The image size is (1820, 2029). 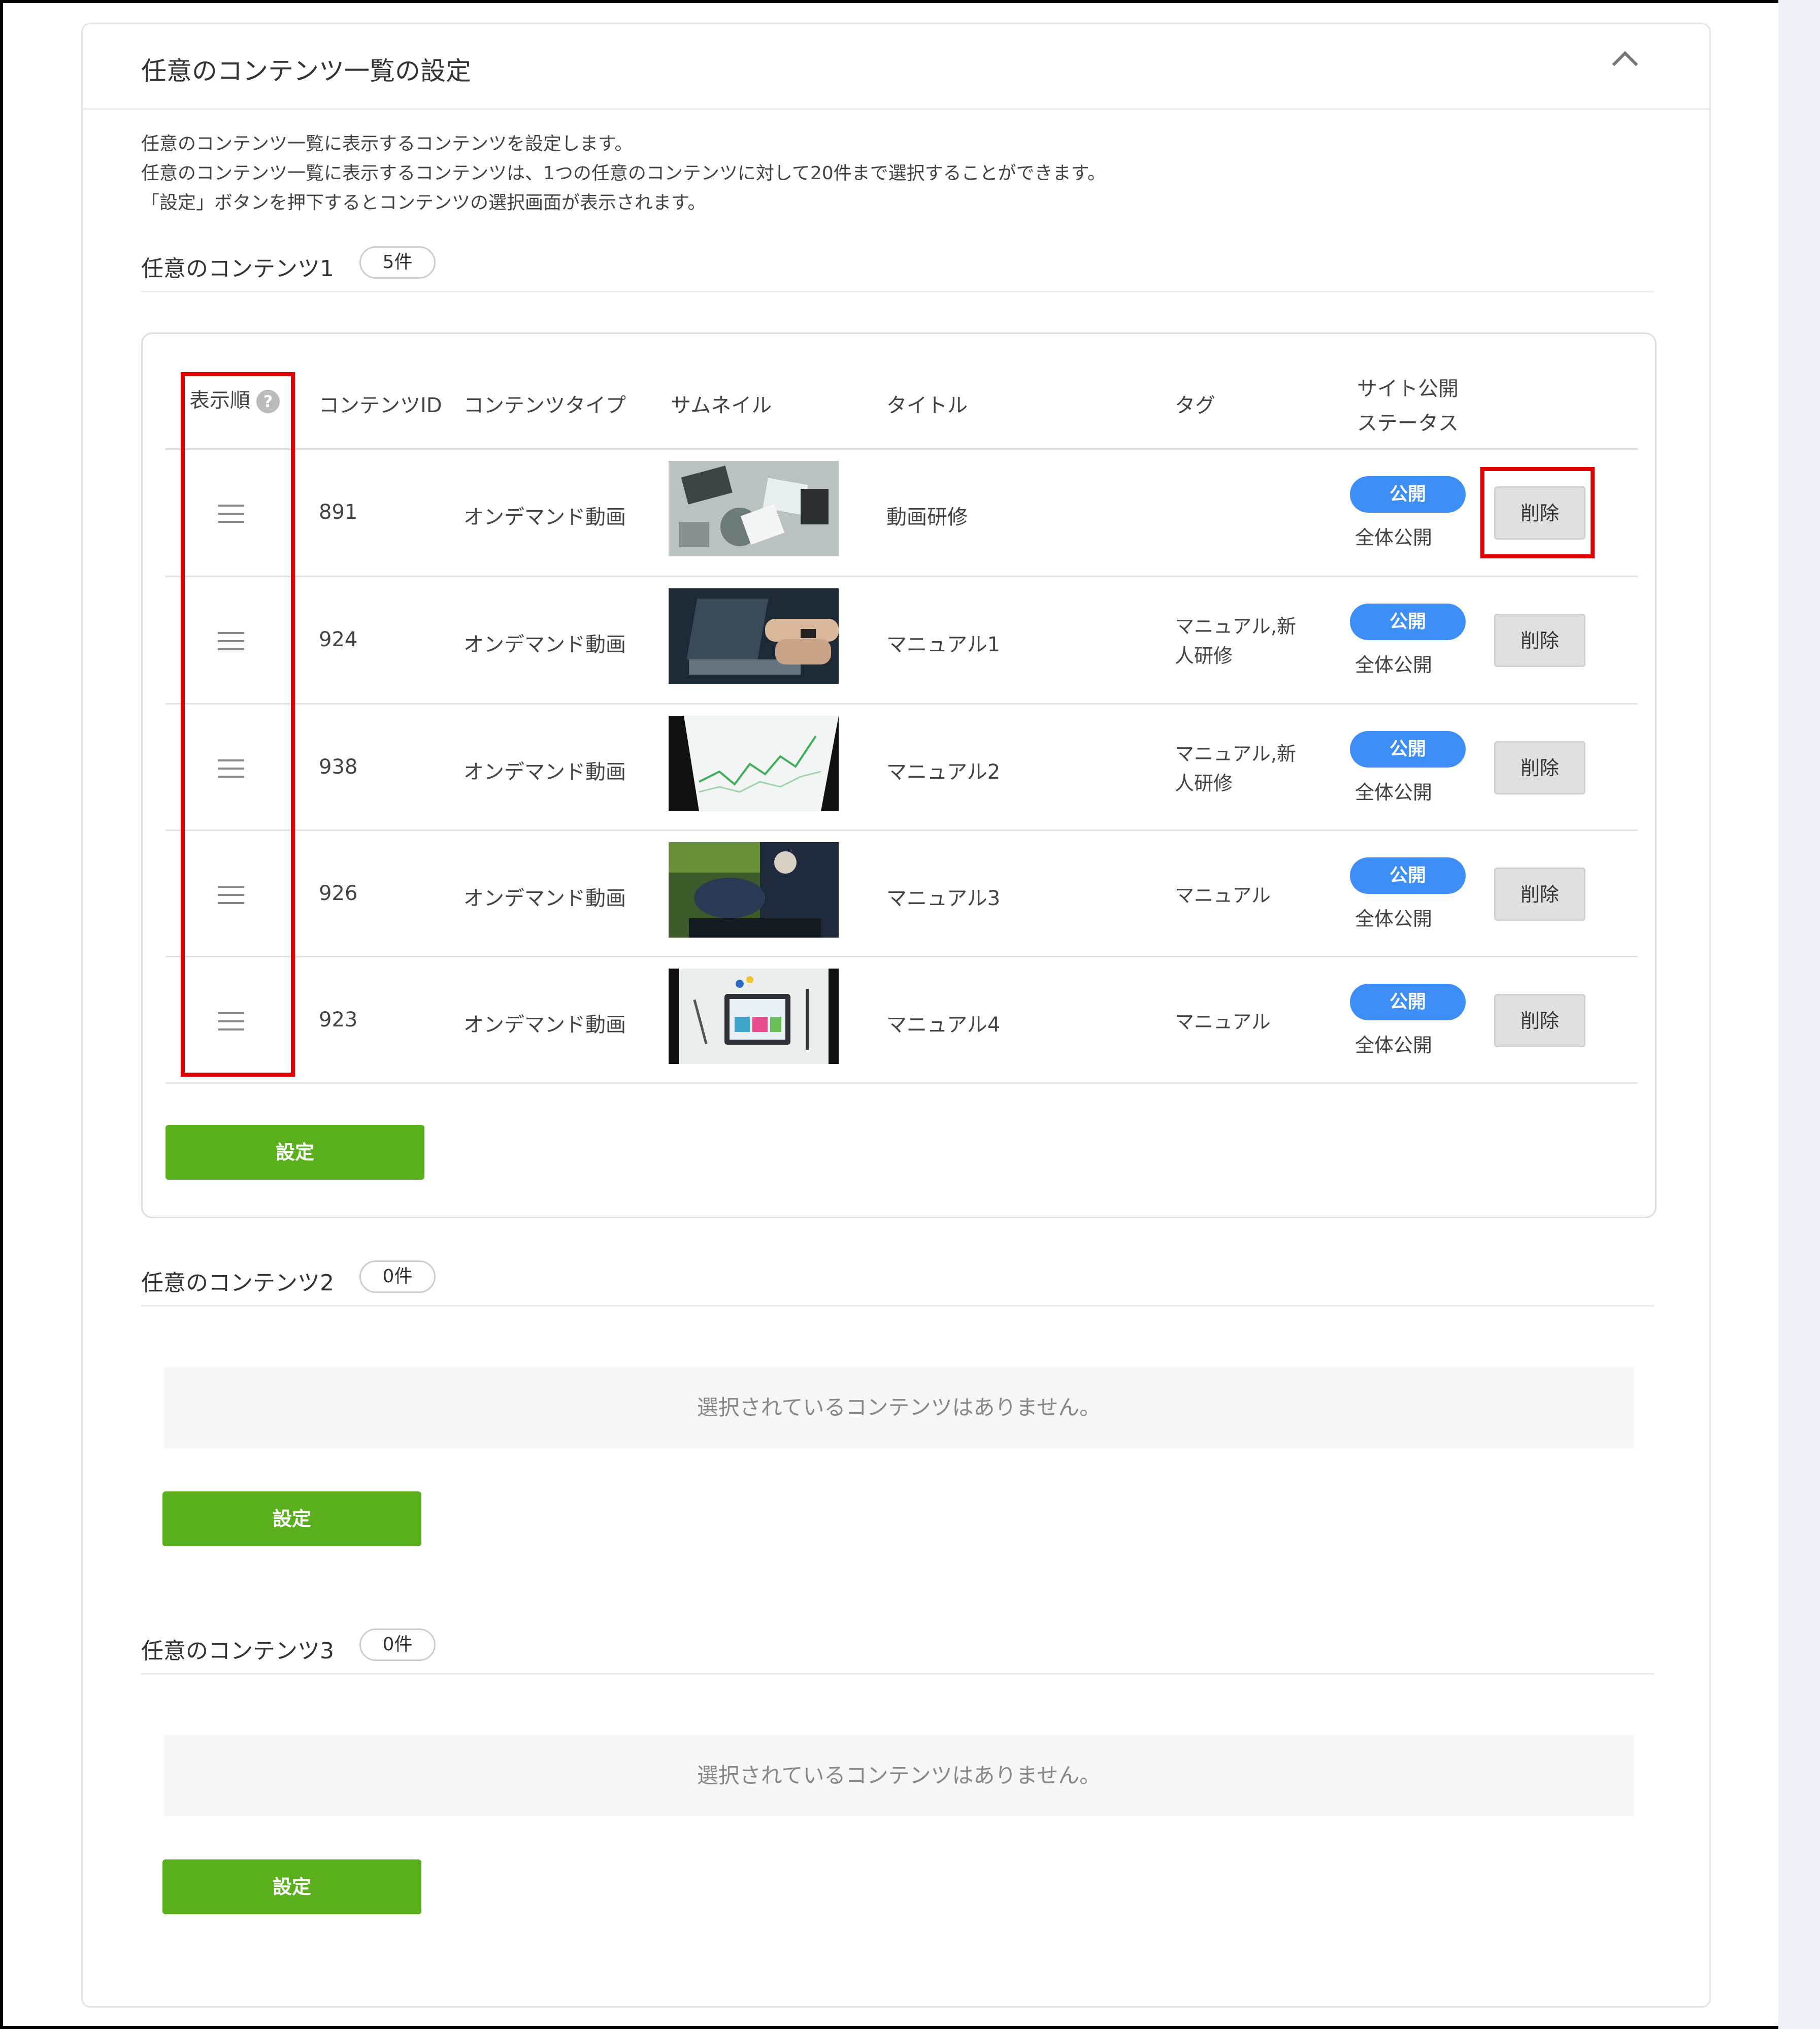 What do you see at coordinates (397, 262) in the screenshot?
I see `count-badge: 5件` at bounding box center [397, 262].